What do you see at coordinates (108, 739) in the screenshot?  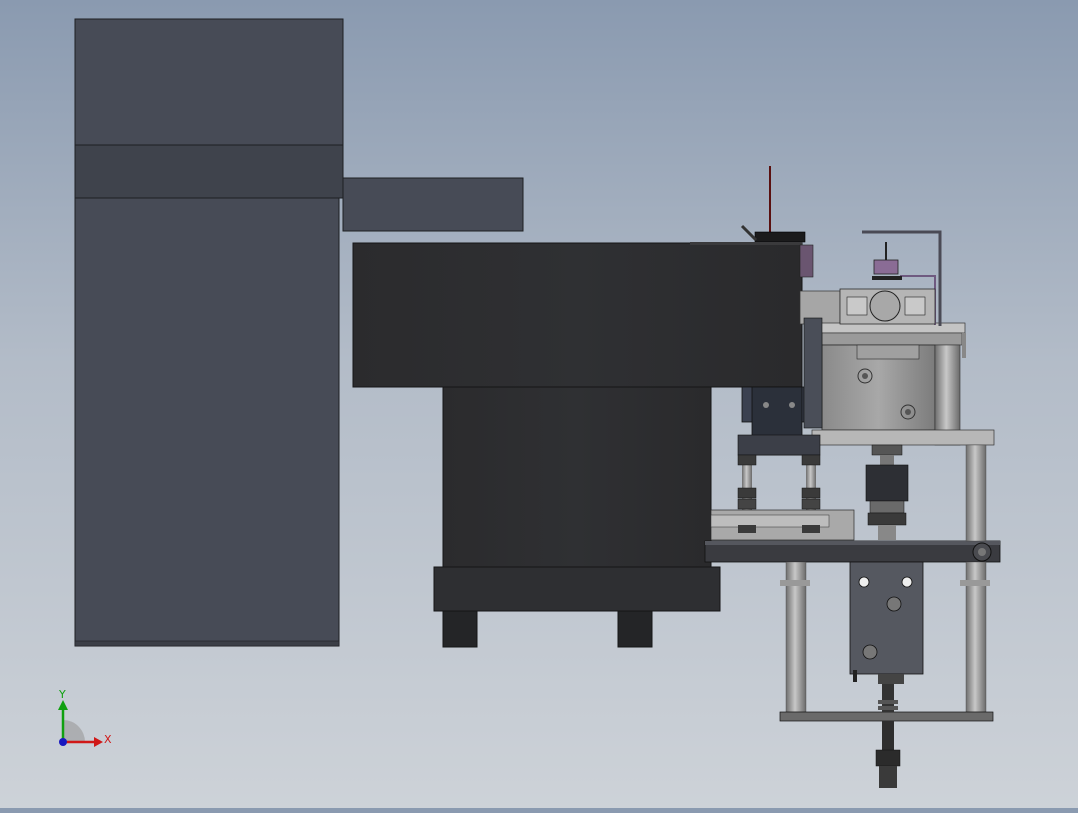 I see `x-axis-label: X` at bounding box center [108, 739].